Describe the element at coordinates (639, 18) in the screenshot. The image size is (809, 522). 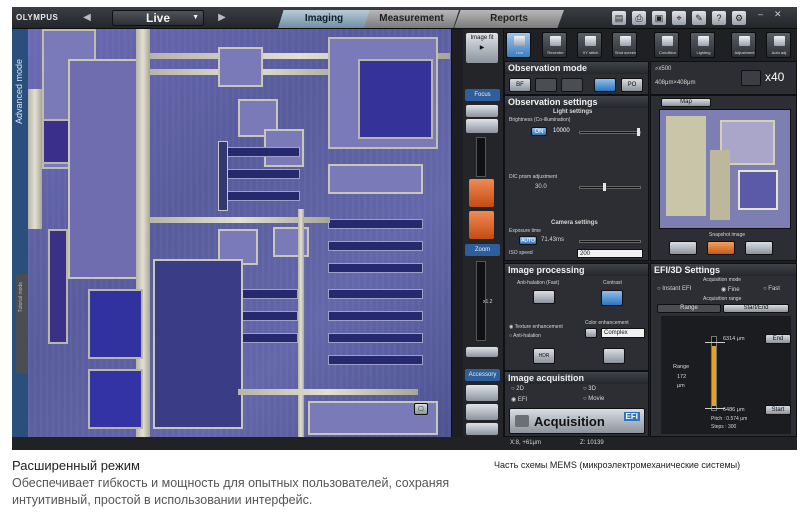
I see `print-icon: ⎙` at that location.